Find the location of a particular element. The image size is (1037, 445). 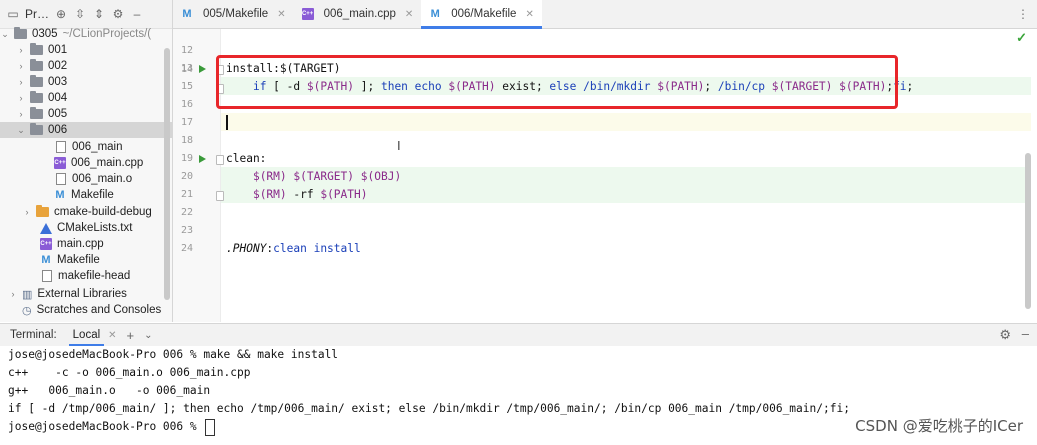

tab-006-main-cpp: C++ 006_main.cpp ✕ is located at coordinates (358, 14).